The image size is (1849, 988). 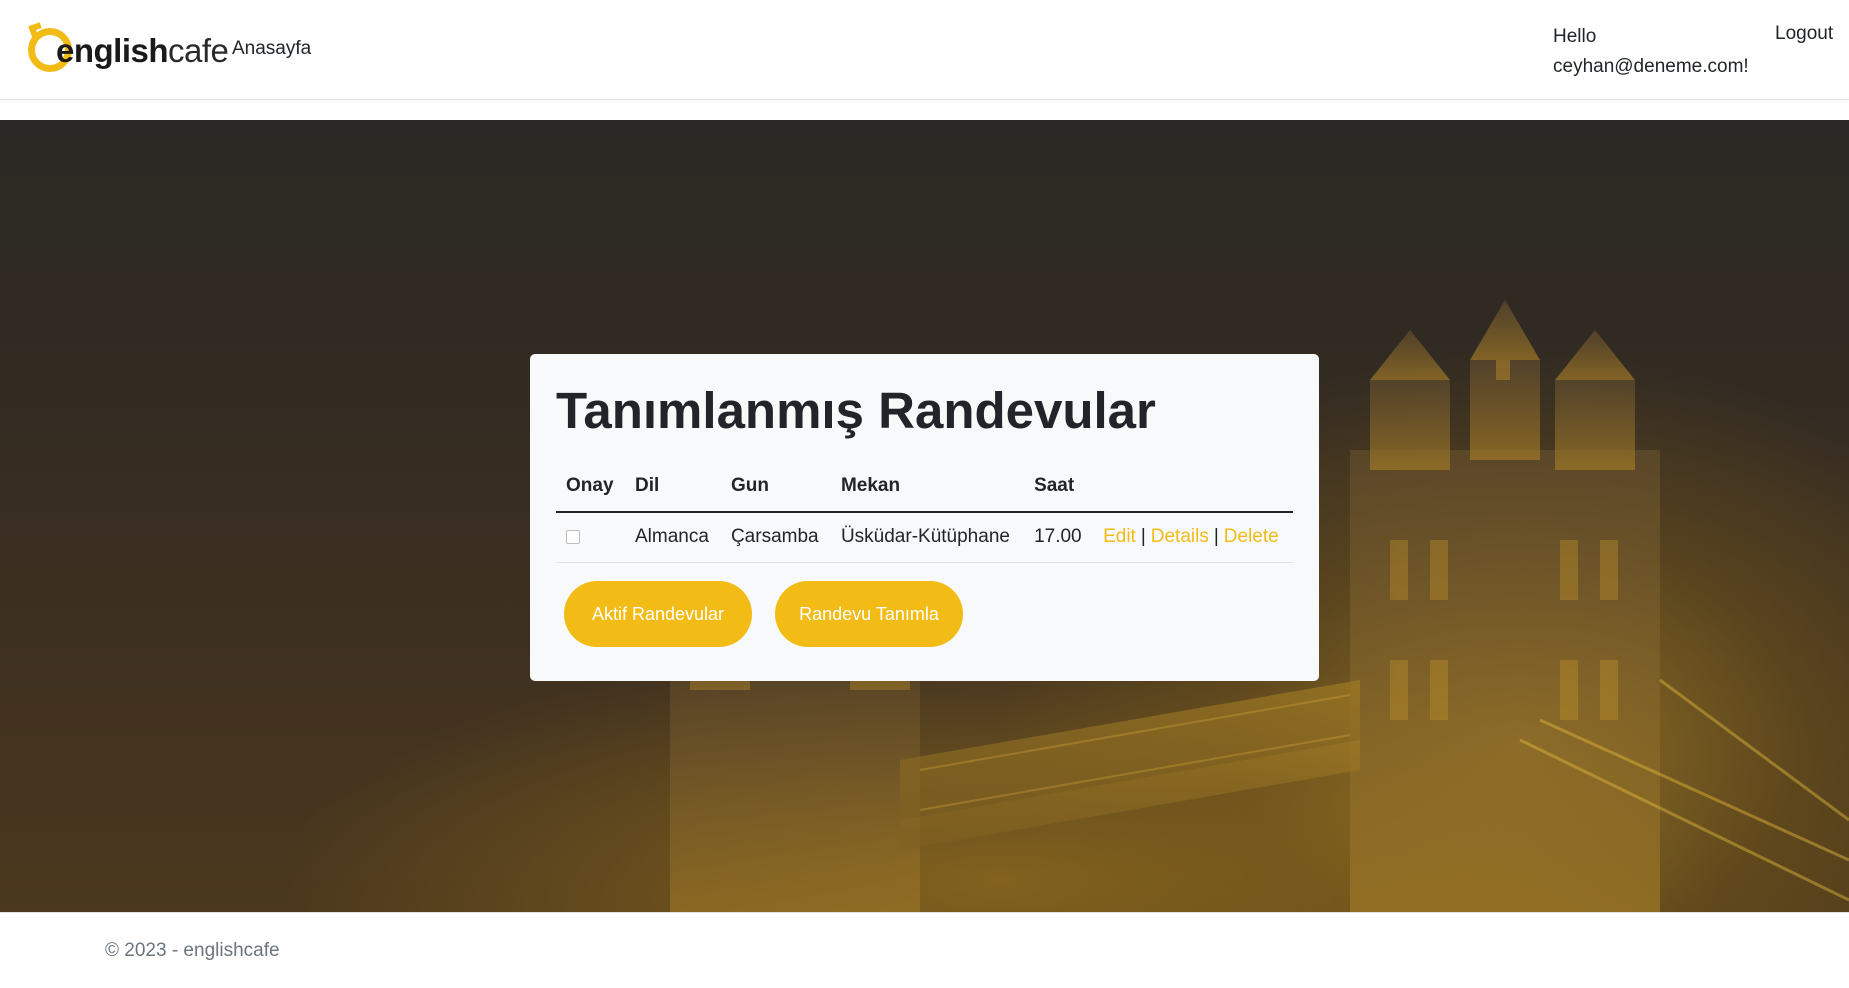 I want to click on details-link: Details, so click(x=1180, y=536).